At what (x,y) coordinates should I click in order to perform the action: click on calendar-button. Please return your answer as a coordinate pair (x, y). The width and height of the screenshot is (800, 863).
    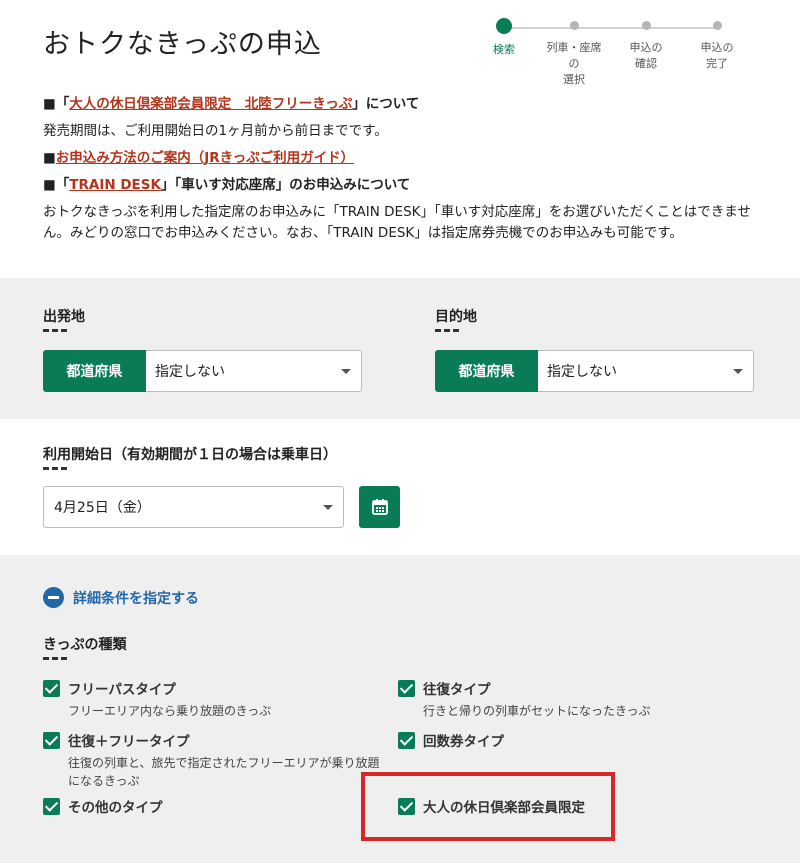
    Looking at the image, I should click on (379, 507).